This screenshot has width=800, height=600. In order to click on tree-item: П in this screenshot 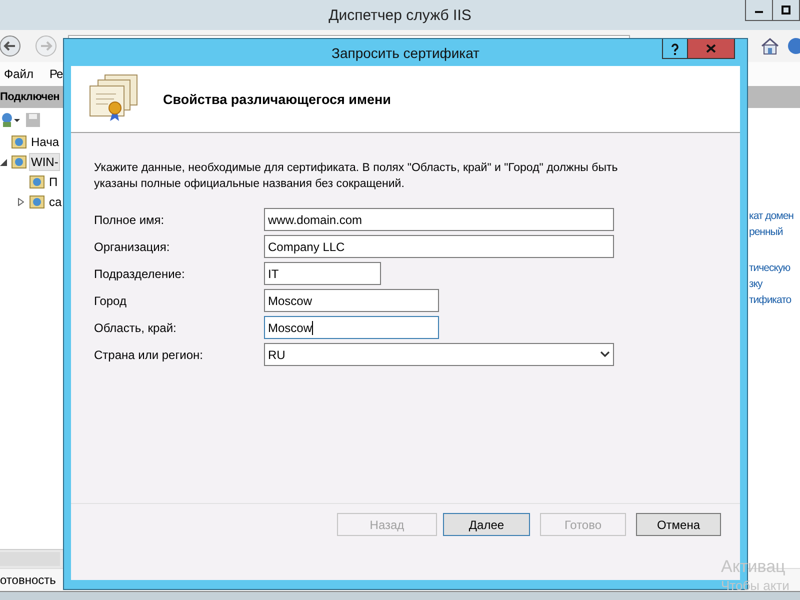, I will do `click(53, 182)`.